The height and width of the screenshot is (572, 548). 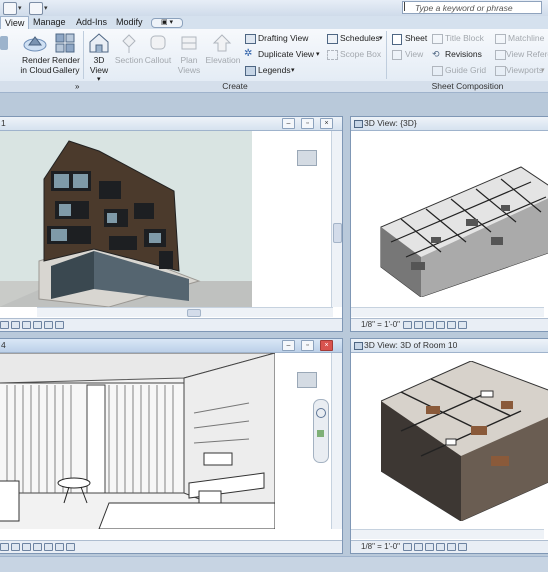 I want to click on view-title: 3D View: {3D}, so click(x=390, y=123).